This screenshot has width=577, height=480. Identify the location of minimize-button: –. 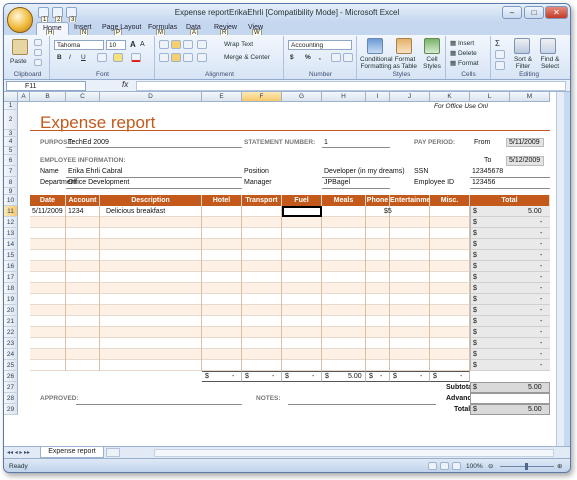
(512, 12).